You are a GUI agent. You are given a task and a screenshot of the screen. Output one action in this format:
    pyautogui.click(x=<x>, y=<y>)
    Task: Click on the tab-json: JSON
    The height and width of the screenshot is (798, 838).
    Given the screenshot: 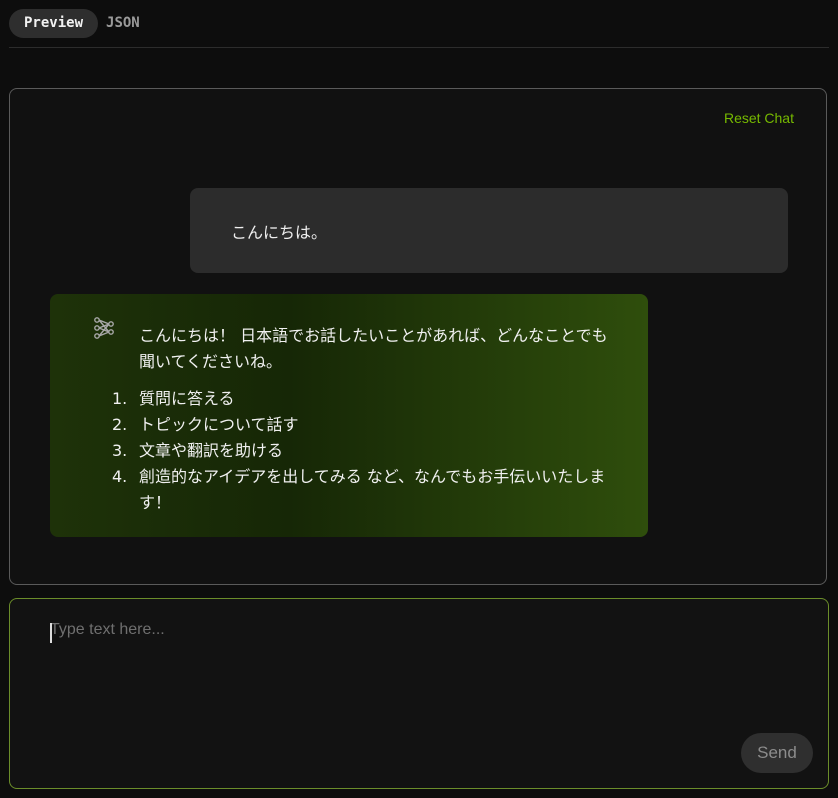 What is the action you would take?
    pyautogui.click(x=123, y=23)
    